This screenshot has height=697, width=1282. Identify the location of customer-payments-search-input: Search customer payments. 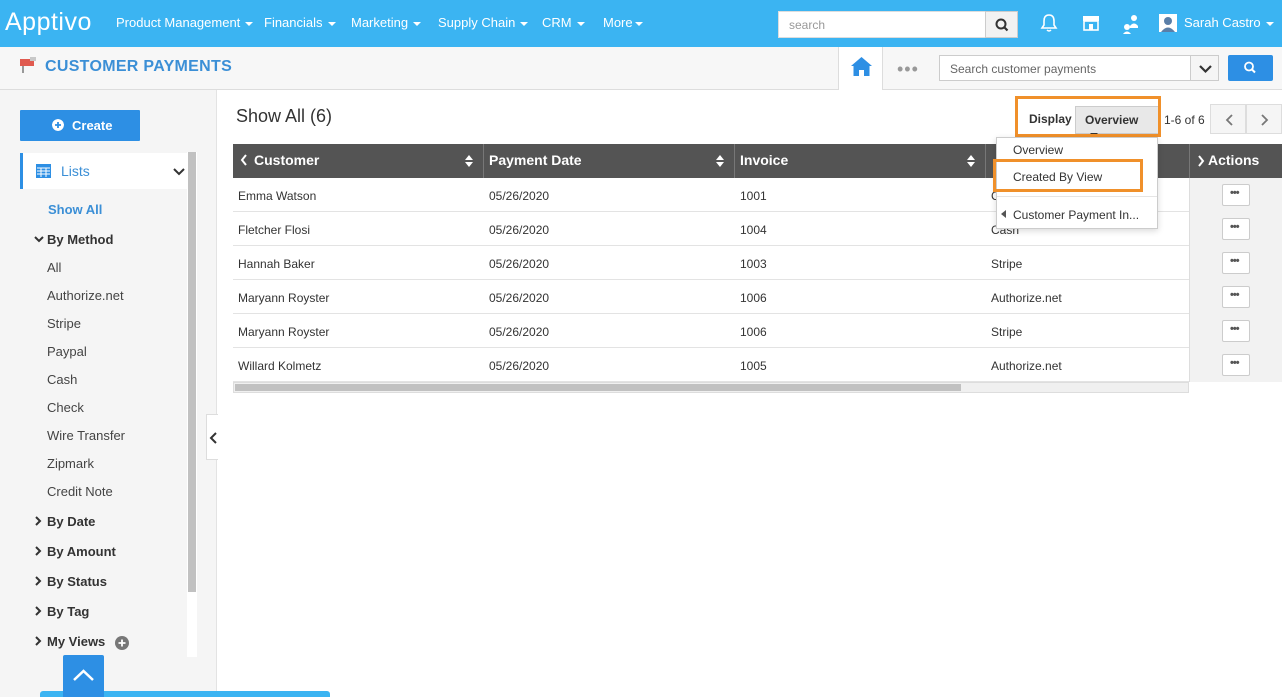
(1065, 68).